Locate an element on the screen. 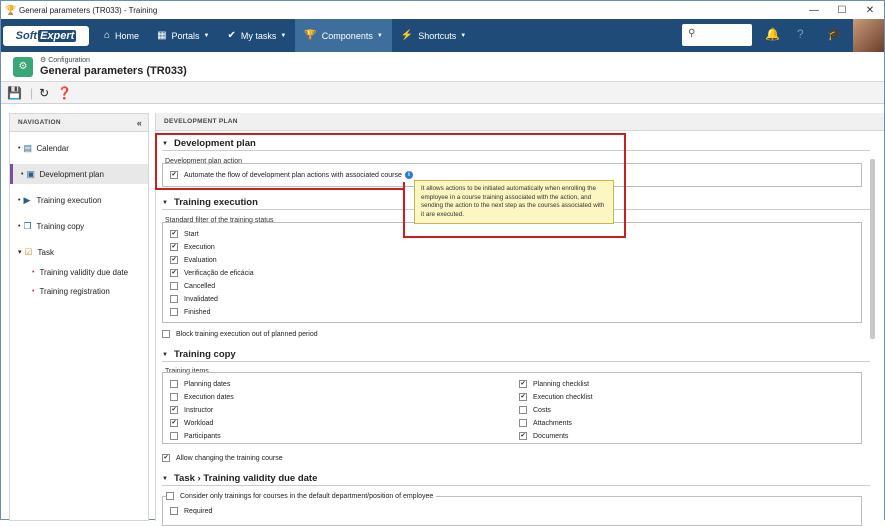 The width and height of the screenshot is (885, 526). copy-item-checkbox: Instructor is located at coordinates (191, 410).